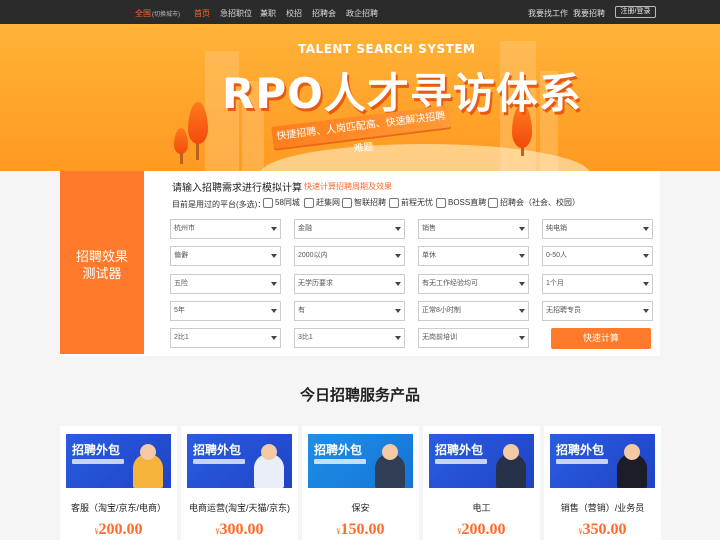  I want to click on select-headcount: 0-50人, so click(597, 256).